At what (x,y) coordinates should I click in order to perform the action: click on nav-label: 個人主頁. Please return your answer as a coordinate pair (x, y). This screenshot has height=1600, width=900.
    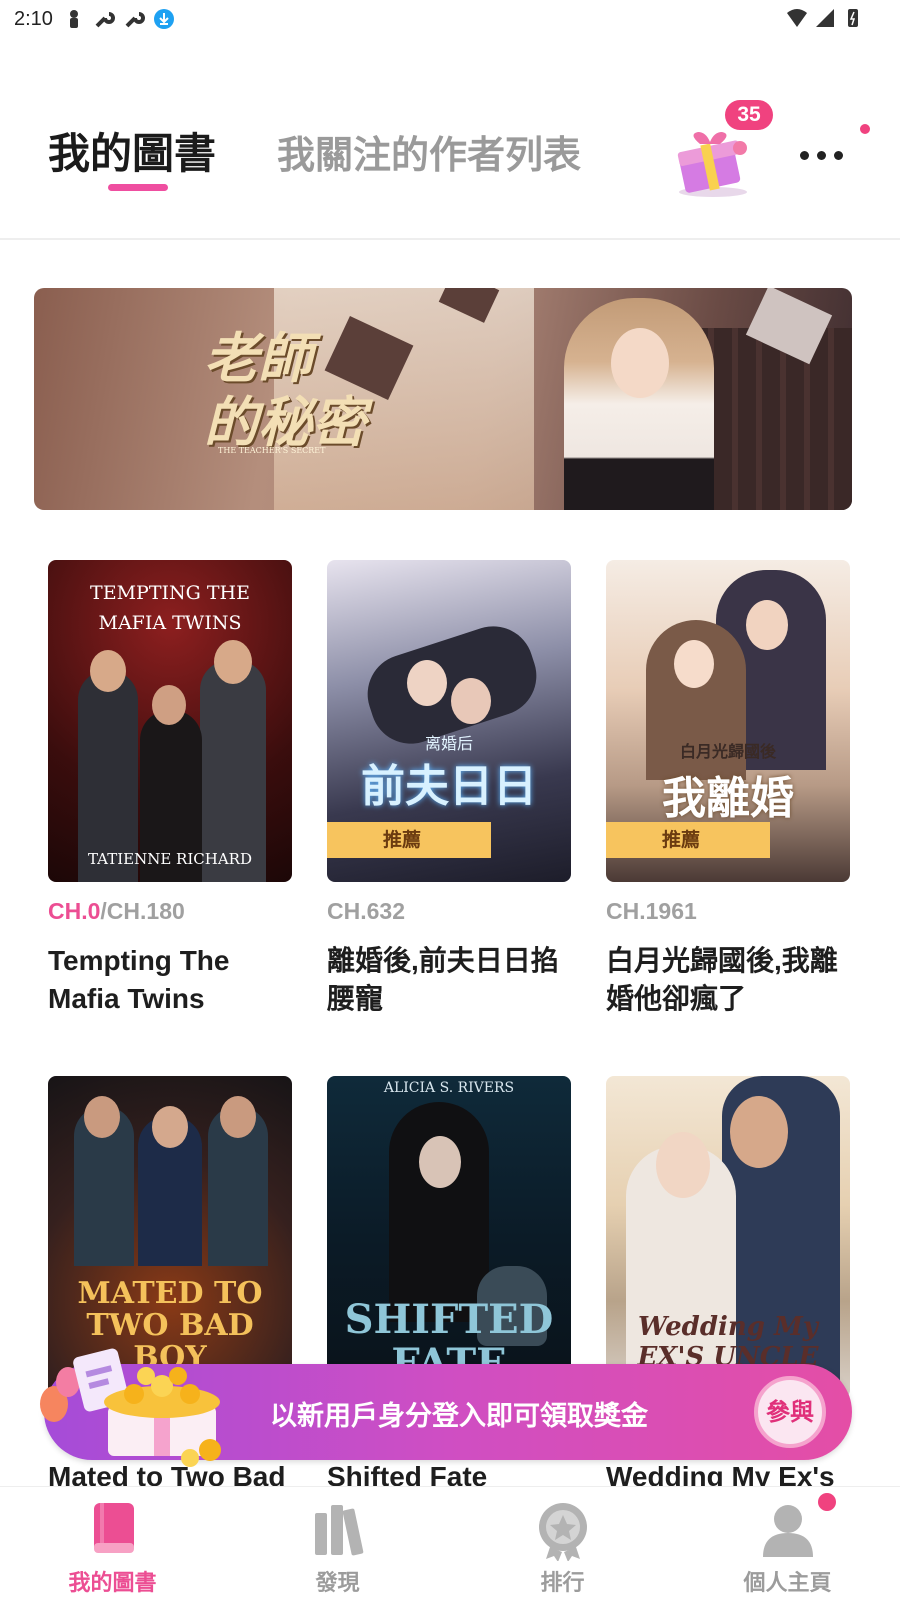
    Looking at the image, I should click on (787, 1583).